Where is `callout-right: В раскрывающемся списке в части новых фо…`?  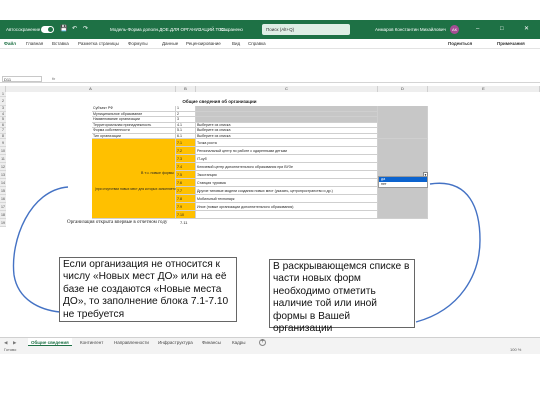 callout-right: В раскрывающемся списке в части новых фо… is located at coordinates (342, 296).